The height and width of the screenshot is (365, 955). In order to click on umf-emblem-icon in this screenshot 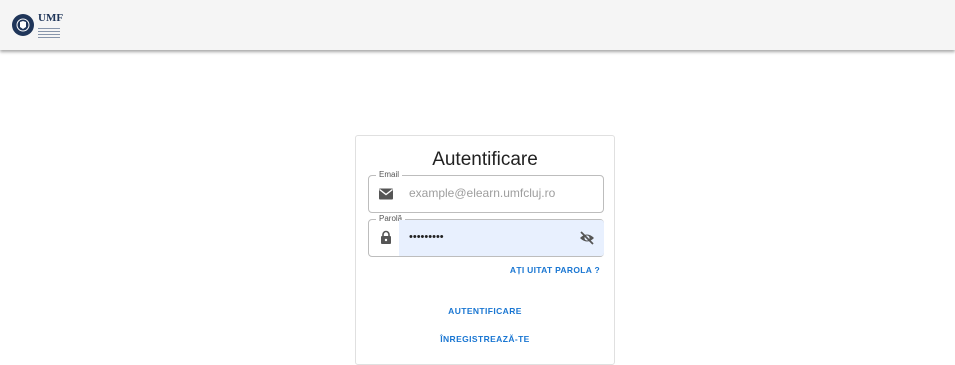, I will do `click(23, 25)`.